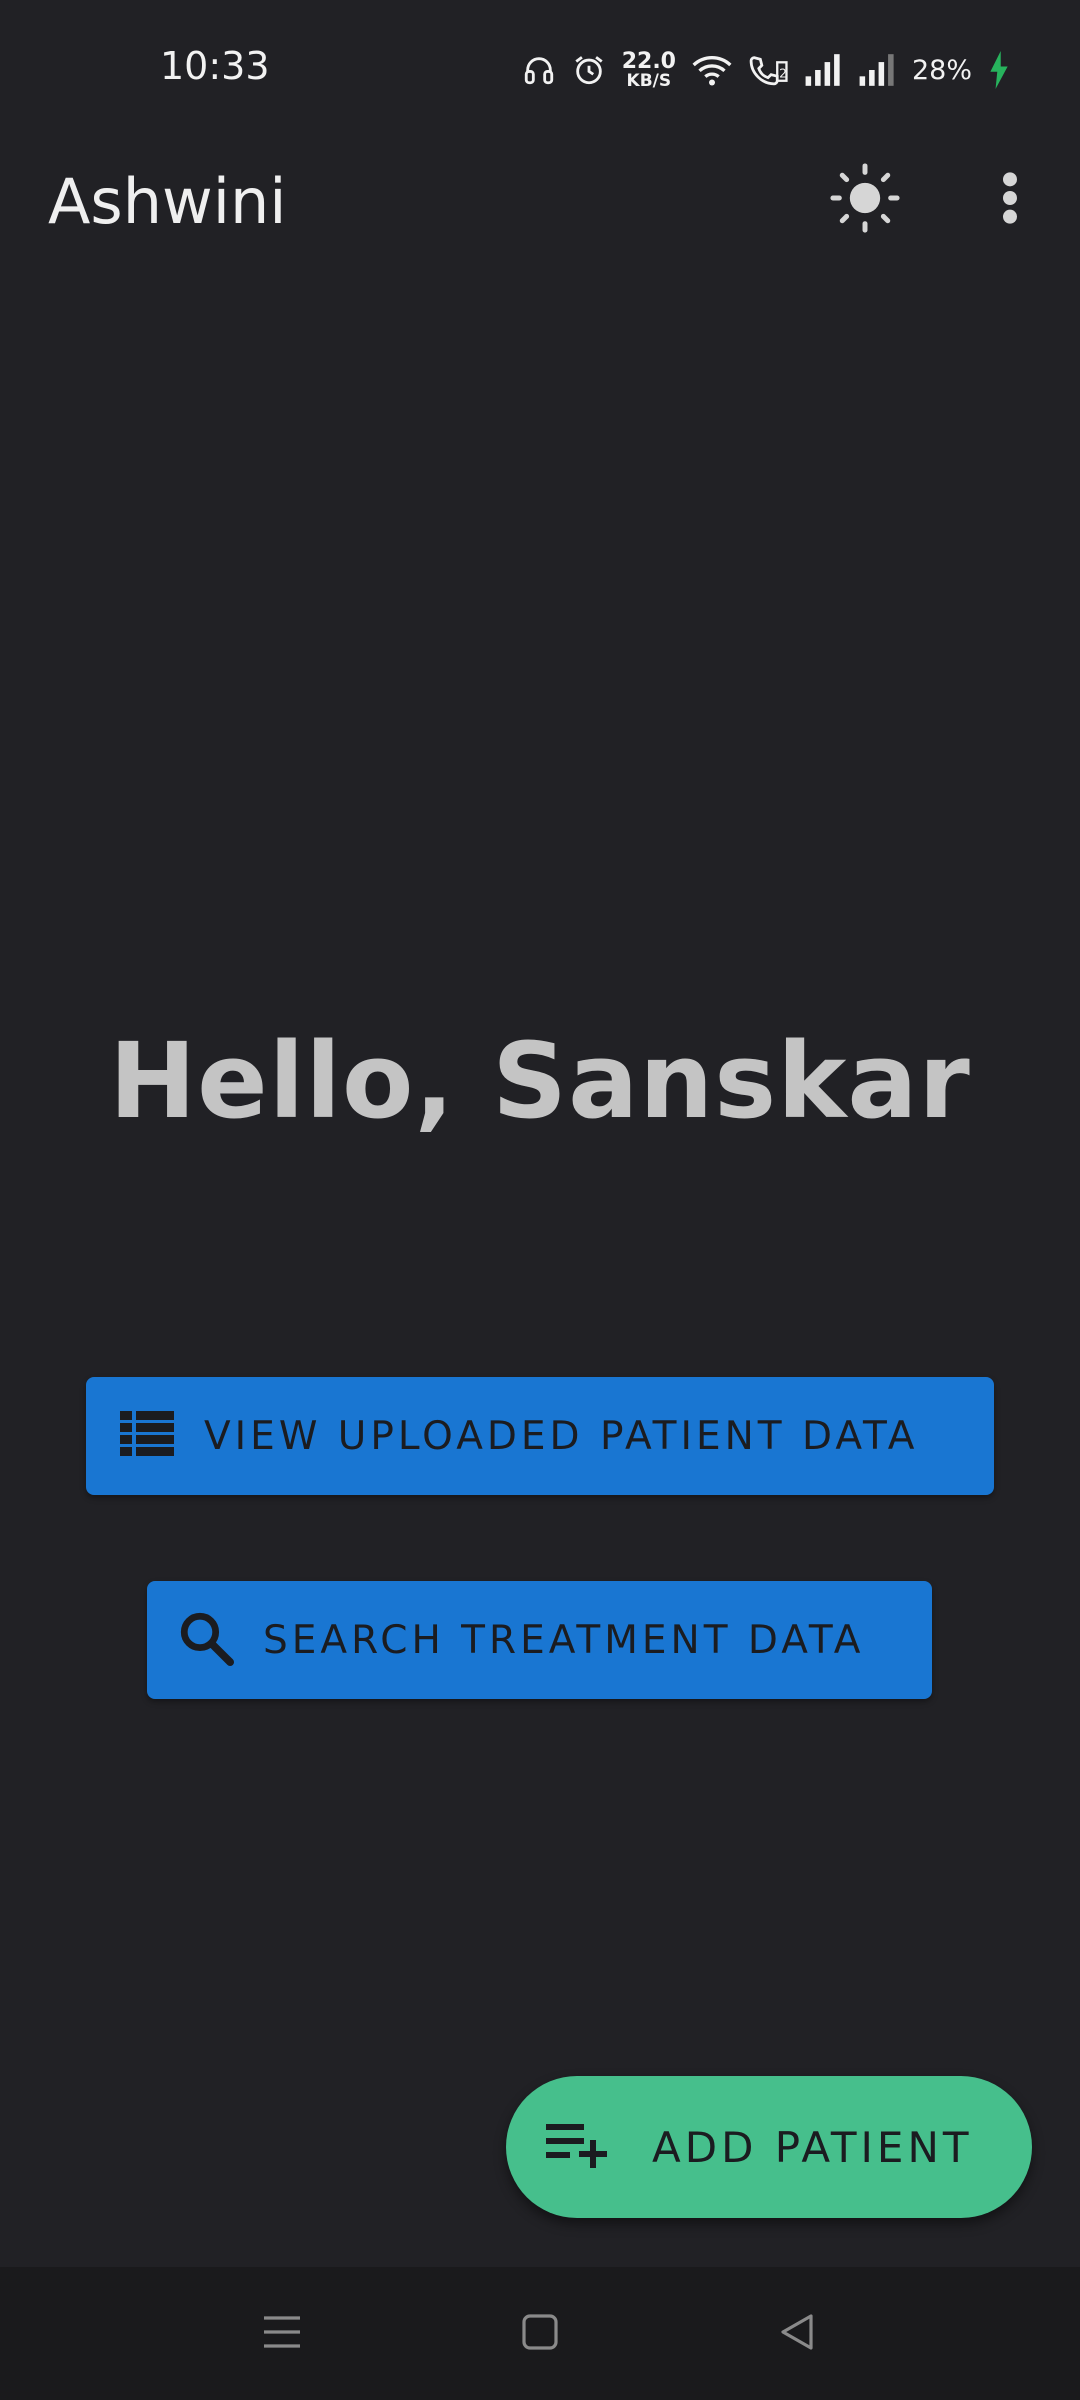 The height and width of the screenshot is (2400, 1080). Describe the element at coordinates (540, 1081) in the screenshot. I see `greeting-heading: Hello, Sanskar` at that location.